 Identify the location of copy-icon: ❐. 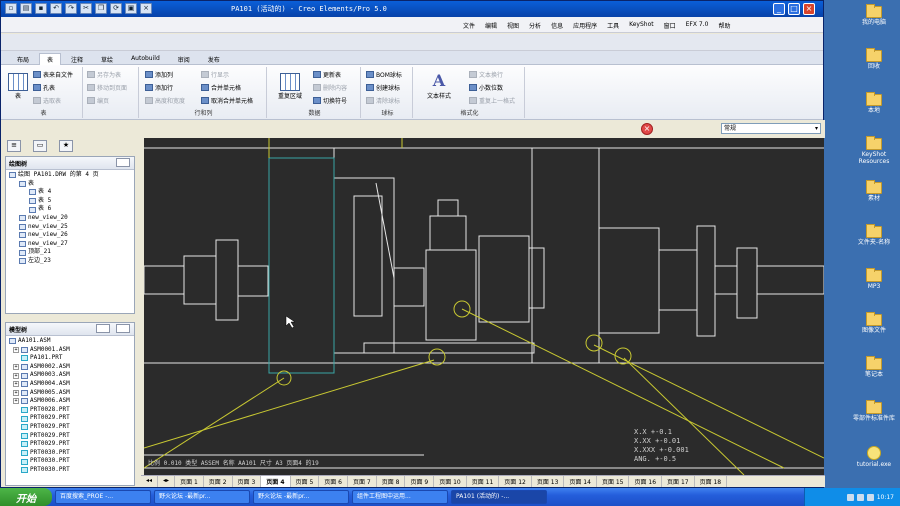
(101, 8).